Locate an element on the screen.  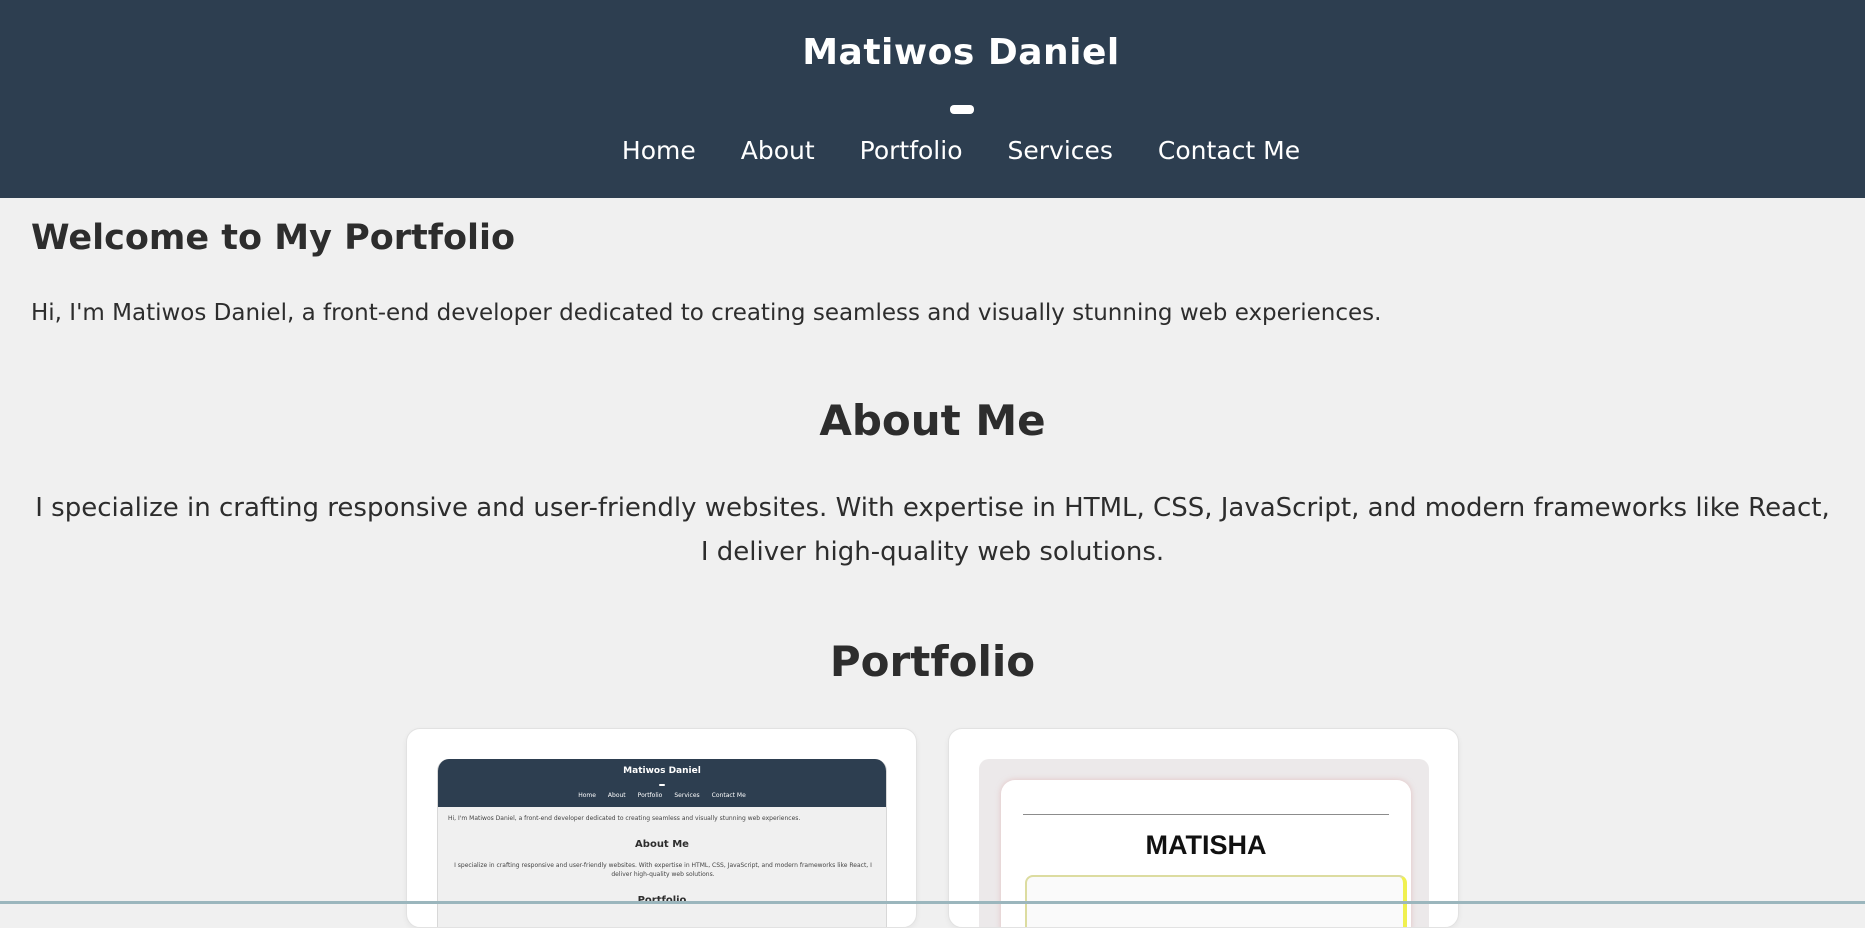
thumbnail-nav-item: Home is located at coordinates (587, 795).